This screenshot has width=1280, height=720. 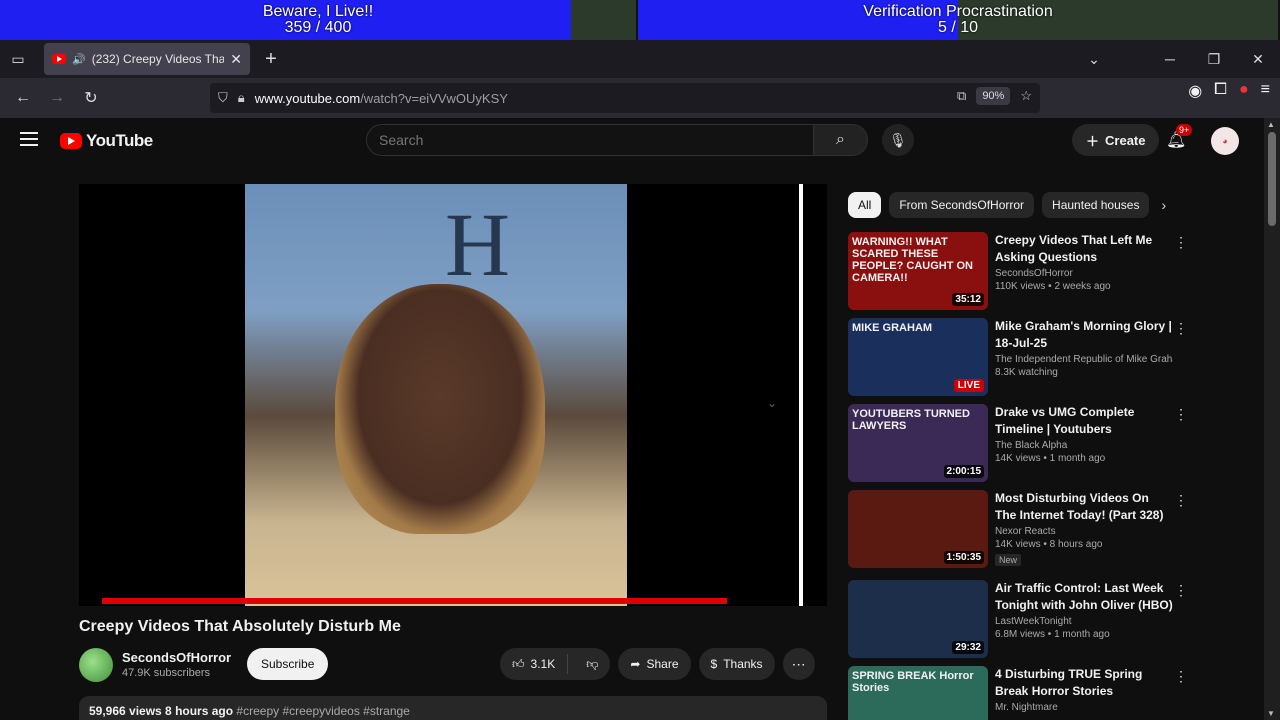 What do you see at coordinates (307, 98) in the screenshot?
I see `url-host: www.youtube.com` at bounding box center [307, 98].